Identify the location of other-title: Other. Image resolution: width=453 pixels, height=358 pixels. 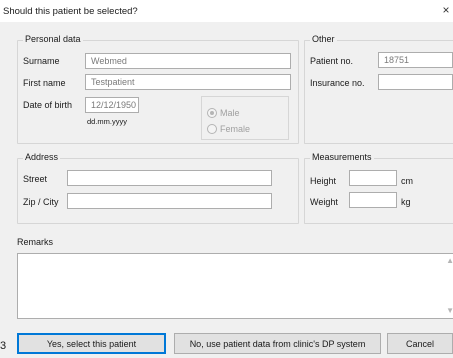
(323, 39).